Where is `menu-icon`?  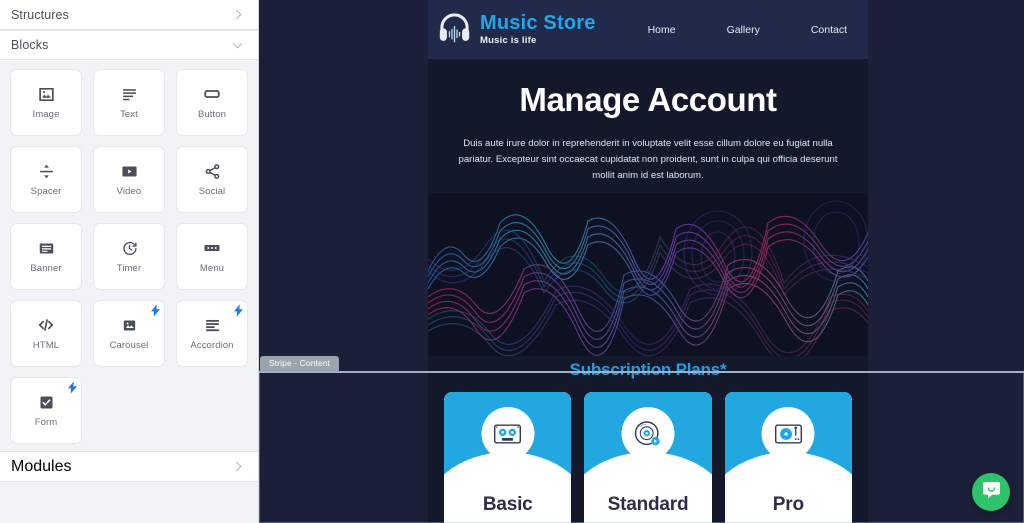 menu-icon is located at coordinates (212, 248).